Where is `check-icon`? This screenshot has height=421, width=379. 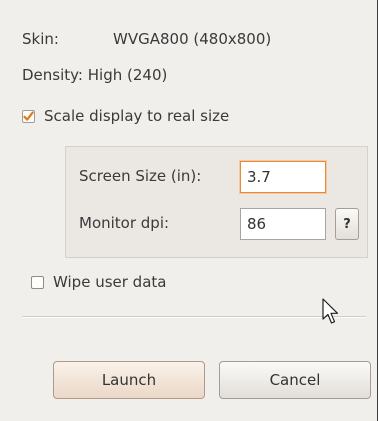 check-icon is located at coordinates (28, 116).